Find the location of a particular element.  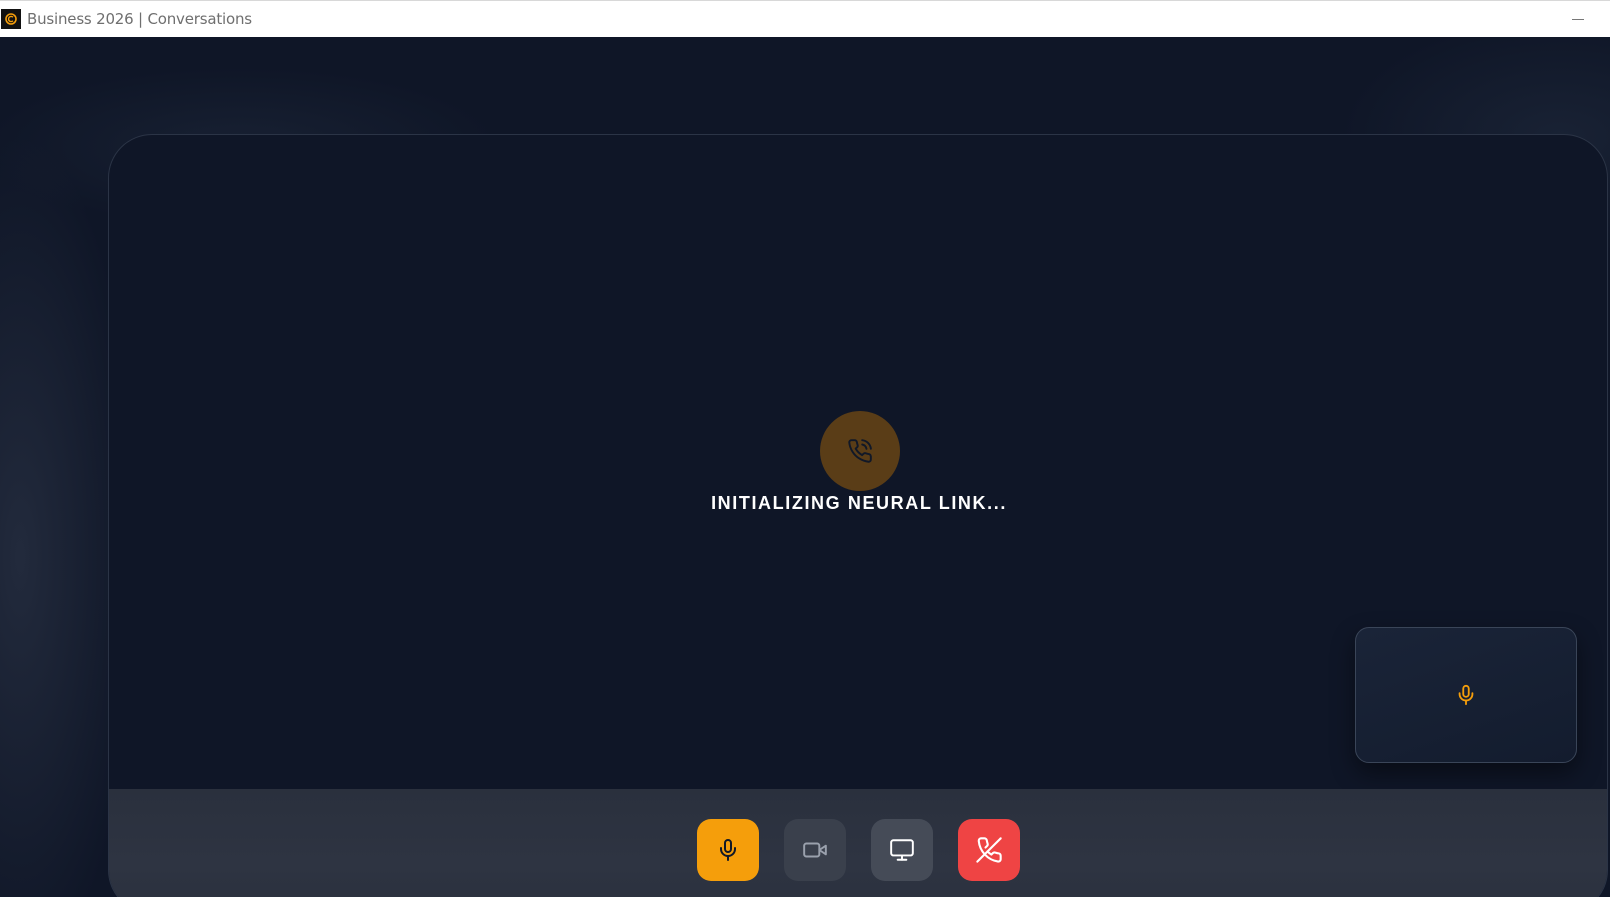

minimize-icon is located at coordinates (1578, 19).